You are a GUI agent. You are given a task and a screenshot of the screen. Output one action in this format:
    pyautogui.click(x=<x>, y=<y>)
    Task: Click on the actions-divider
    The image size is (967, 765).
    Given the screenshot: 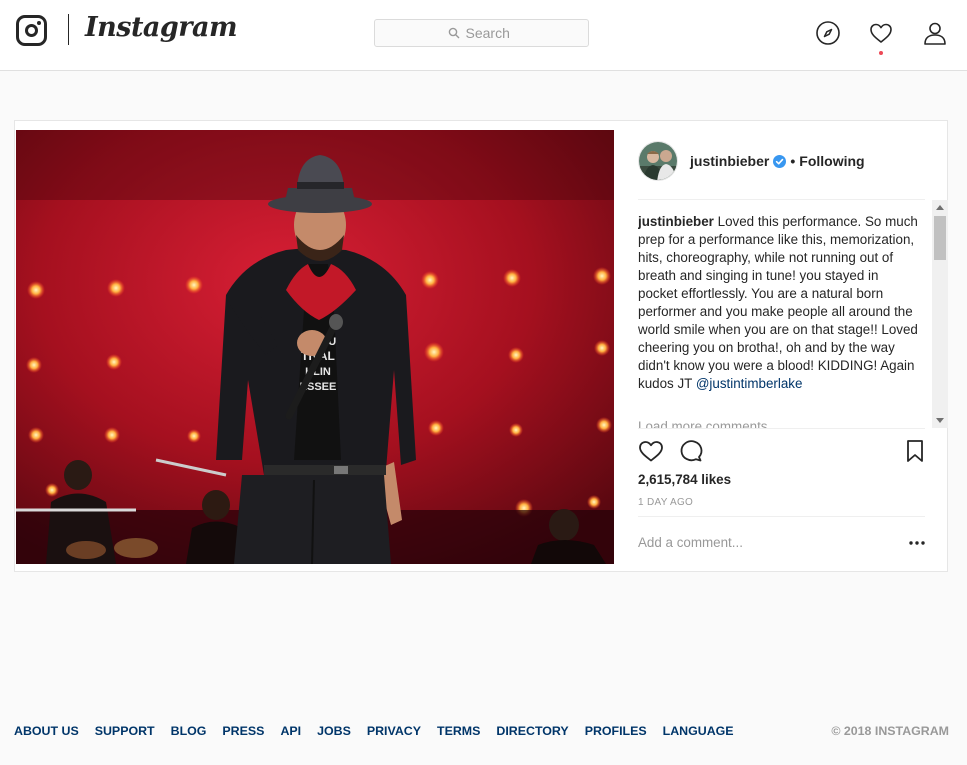 What is the action you would take?
    pyautogui.click(x=781, y=428)
    